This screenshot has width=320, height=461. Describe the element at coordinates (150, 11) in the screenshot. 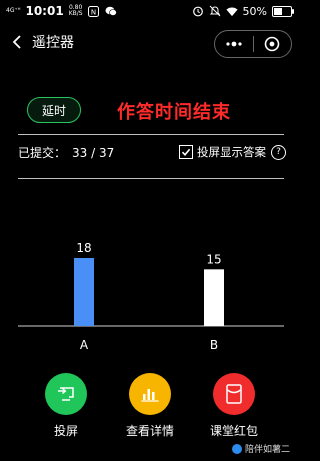

I see `status-bar: 4G⁺ᴴ 10:01 0.80 KB/S N 50%` at that location.